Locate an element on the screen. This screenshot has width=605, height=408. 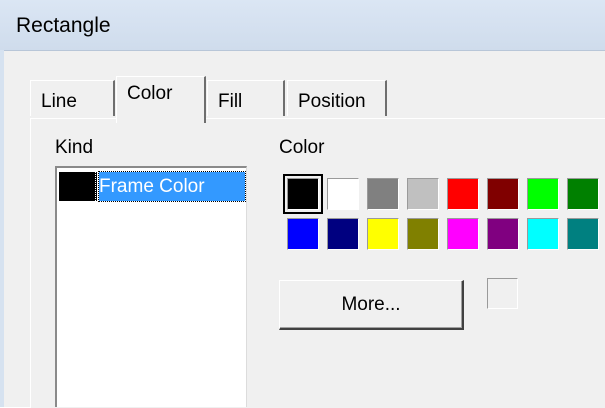
tab-position: Position is located at coordinates (337, 98).